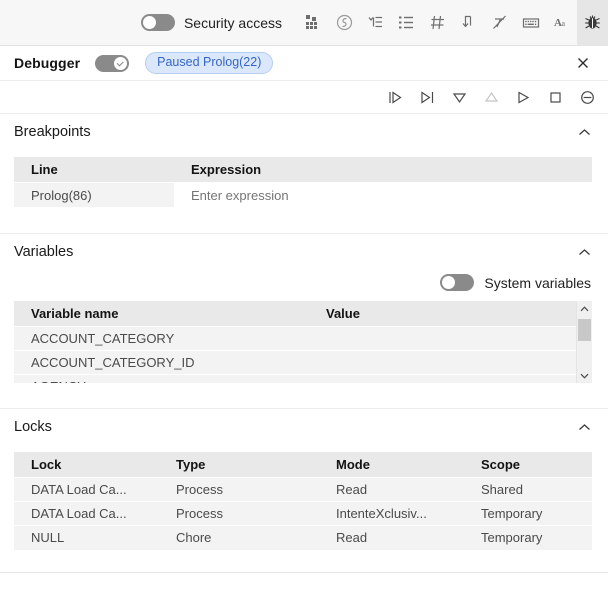  Describe the element at coordinates (344, 23) in the screenshot. I see `sandbox-icon` at that location.